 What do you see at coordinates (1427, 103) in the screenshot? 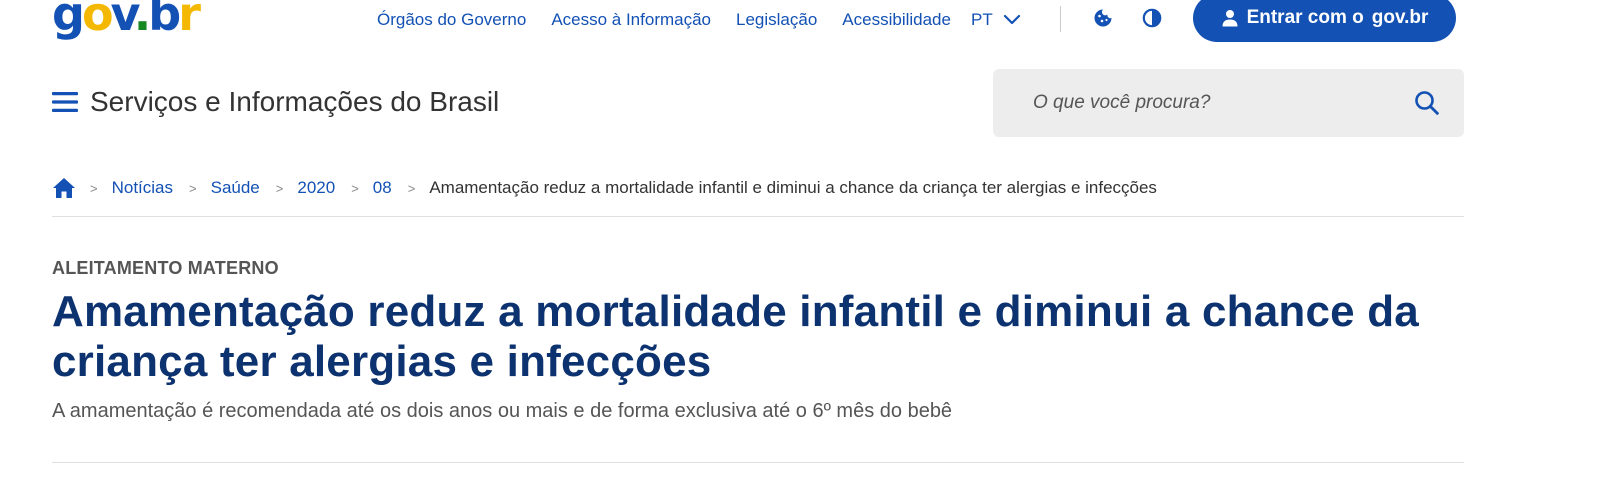
I see `search-icon` at bounding box center [1427, 103].